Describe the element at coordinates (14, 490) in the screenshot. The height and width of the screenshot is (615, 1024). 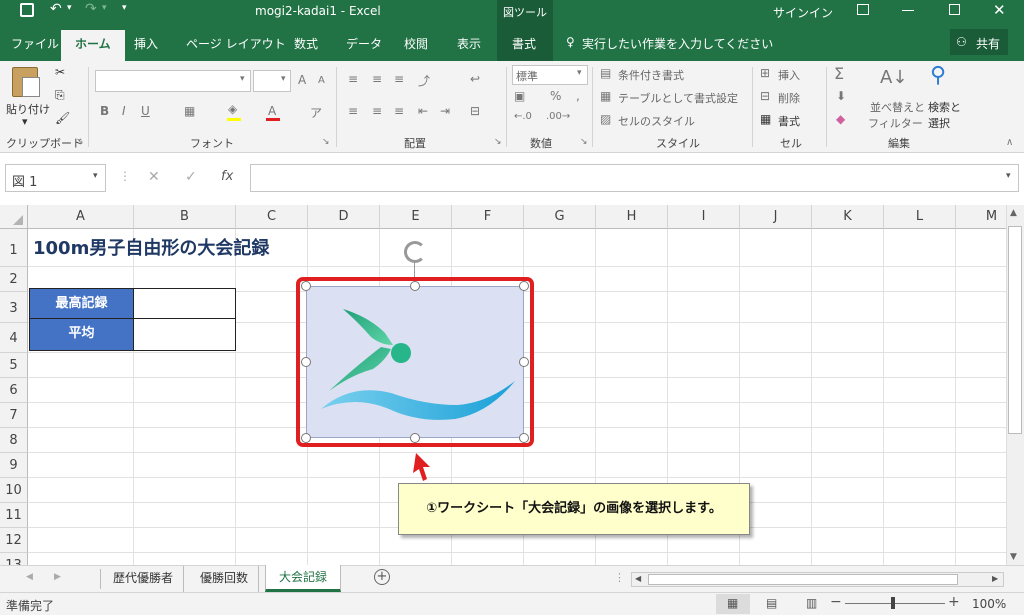
I see `row-header: 10` at that location.